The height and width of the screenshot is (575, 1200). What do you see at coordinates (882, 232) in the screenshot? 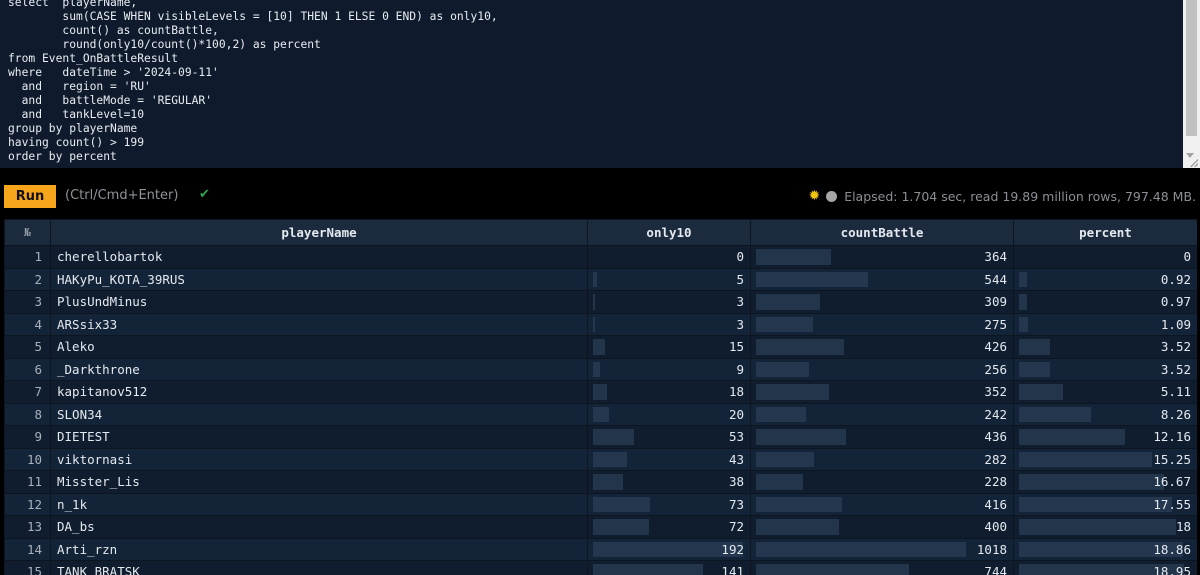
I see `column-header-countbattle: countBattle` at bounding box center [882, 232].